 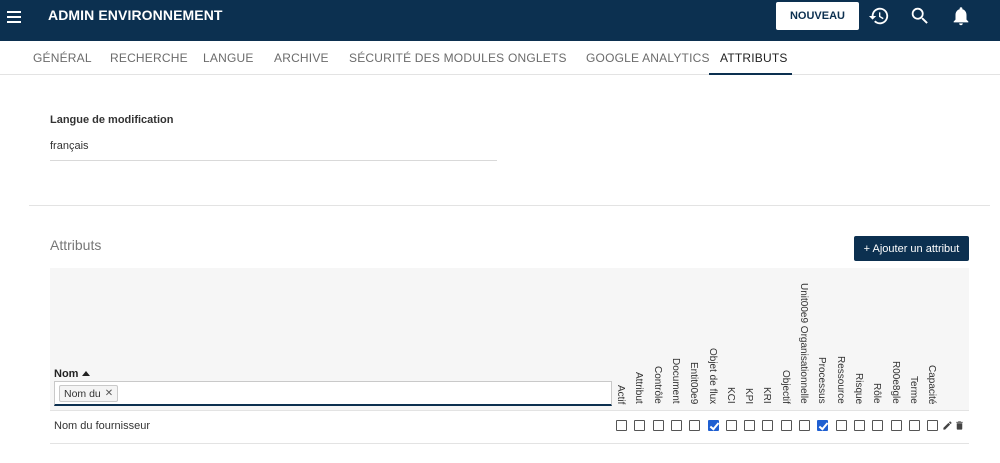 What do you see at coordinates (66, 374) in the screenshot?
I see `name-column-label: Nom` at bounding box center [66, 374].